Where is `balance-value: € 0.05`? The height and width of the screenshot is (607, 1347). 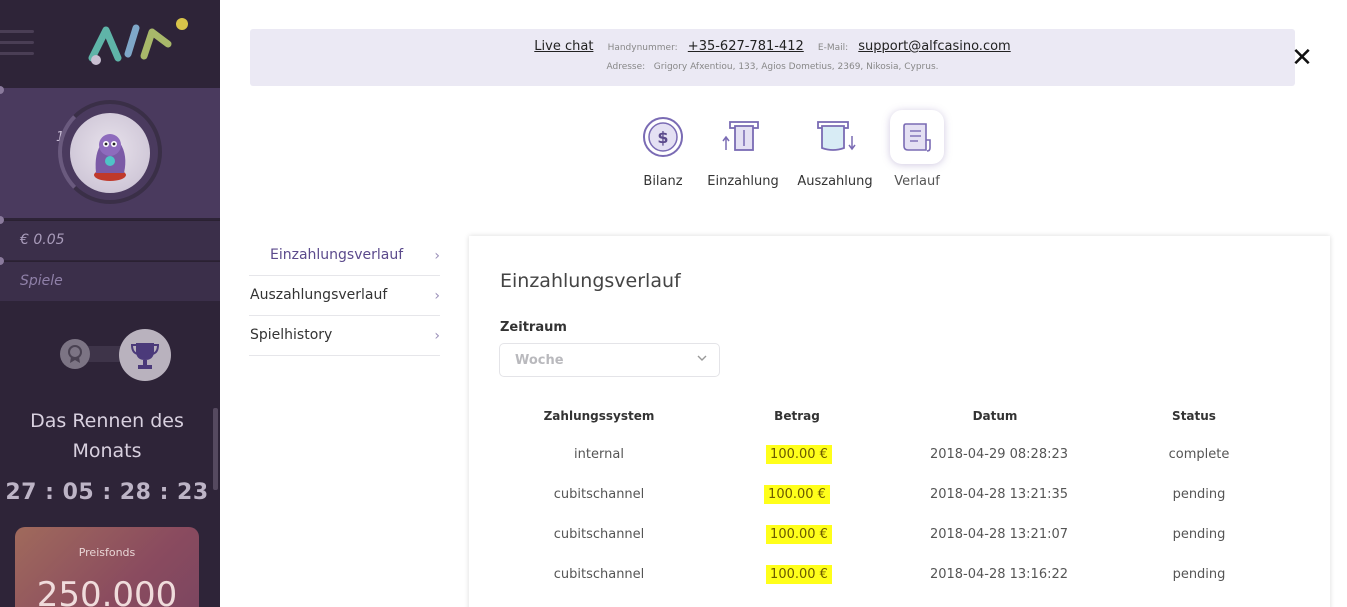
balance-value: € 0.05 is located at coordinates (42, 240).